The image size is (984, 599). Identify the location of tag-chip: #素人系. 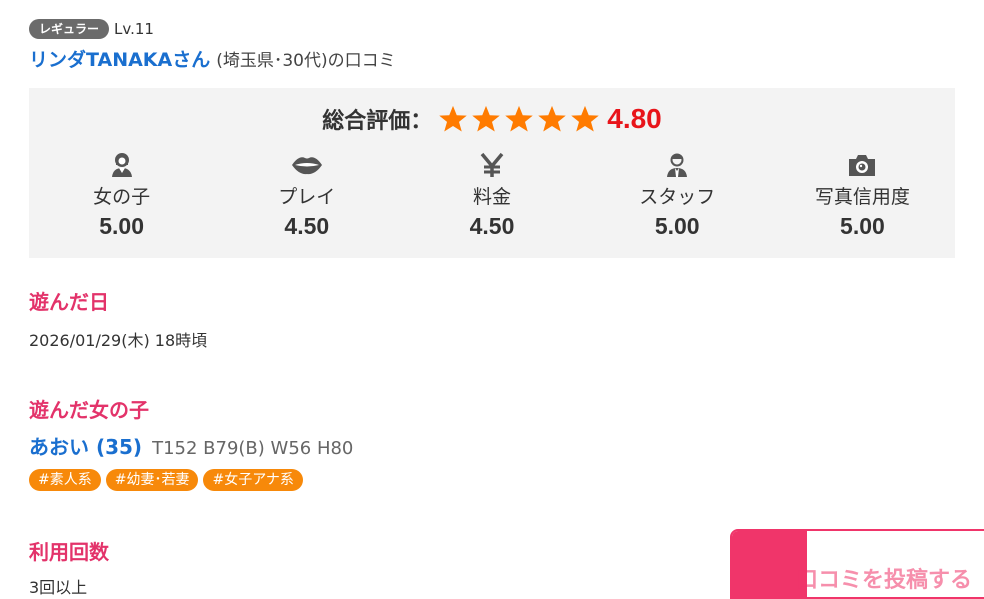
(65, 480).